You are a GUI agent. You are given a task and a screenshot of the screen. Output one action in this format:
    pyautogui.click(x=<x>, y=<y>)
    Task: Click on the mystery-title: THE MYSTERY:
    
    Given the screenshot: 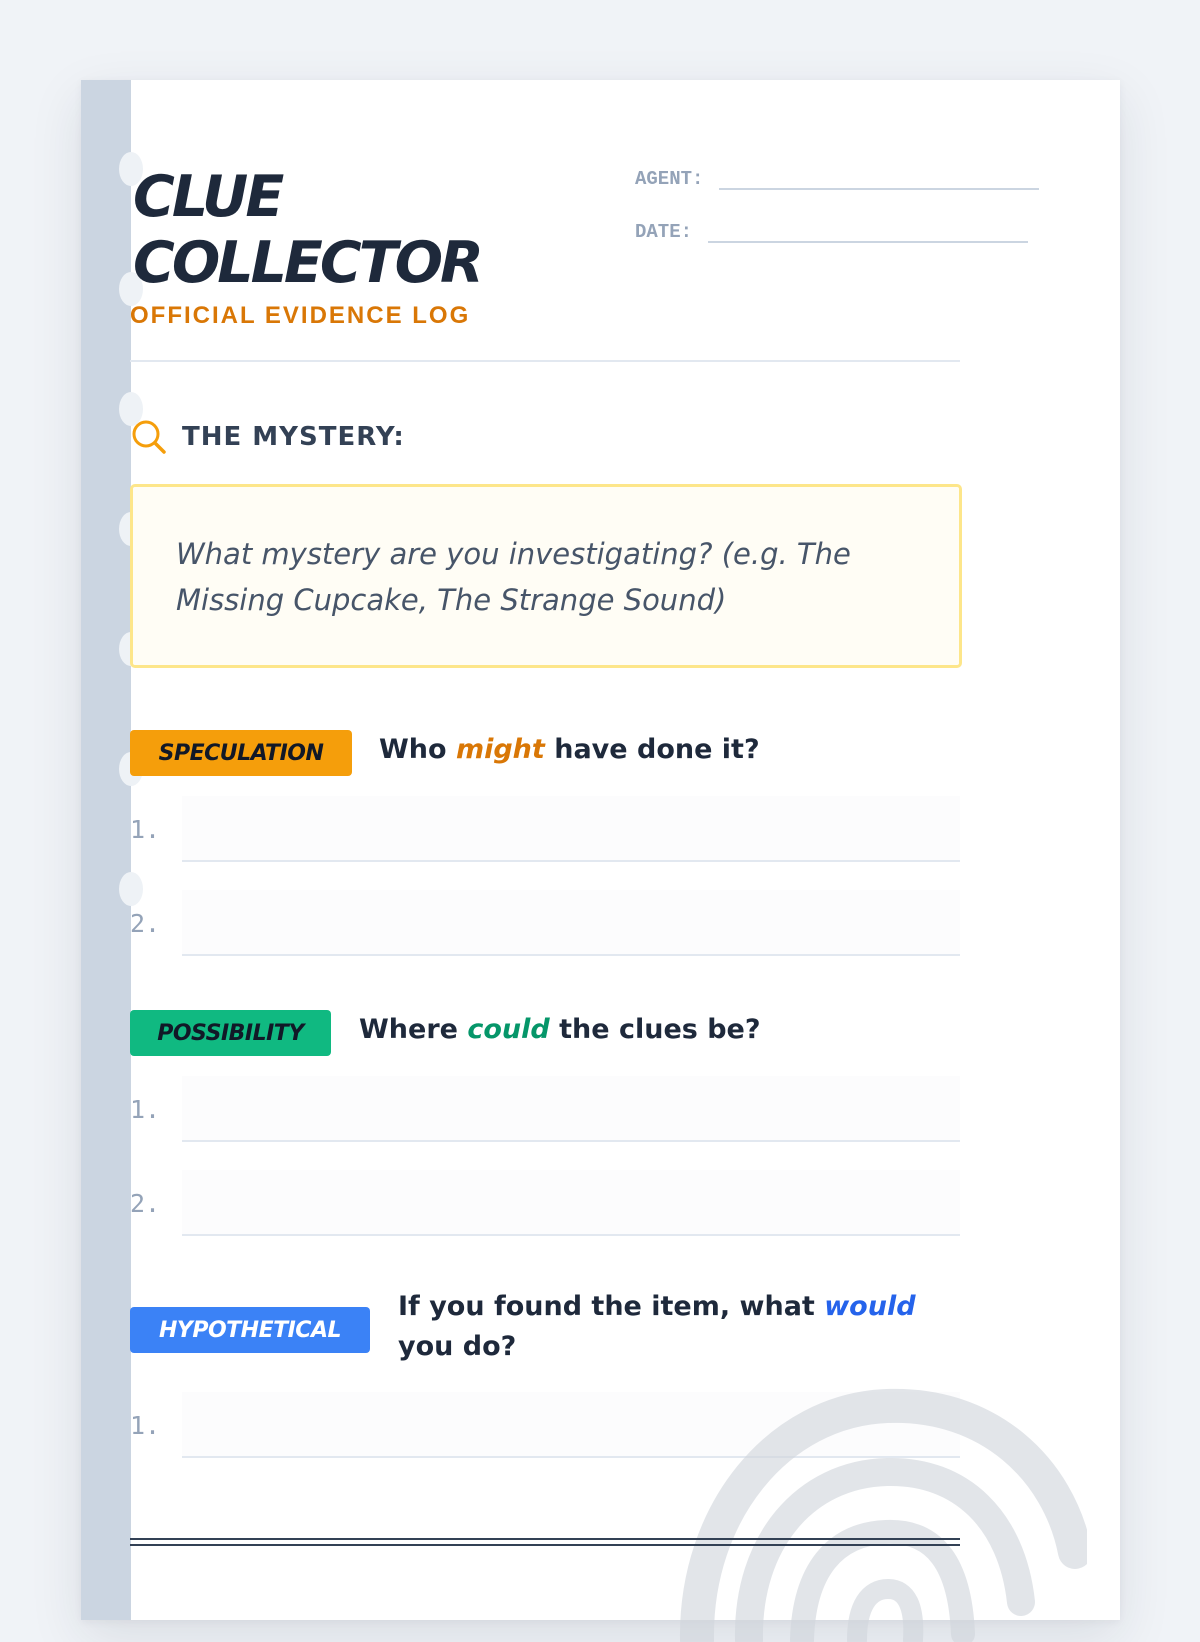 What is the action you would take?
    pyautogui.click(x=293, y=437)
    